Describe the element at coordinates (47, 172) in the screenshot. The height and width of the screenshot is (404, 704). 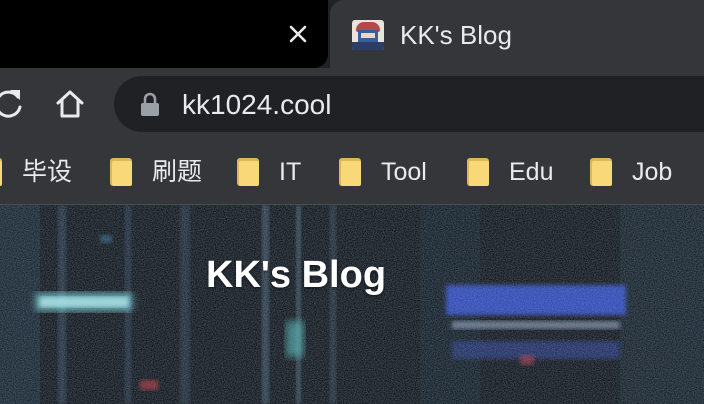
I see `bookmark-label: 毕设` at that location.